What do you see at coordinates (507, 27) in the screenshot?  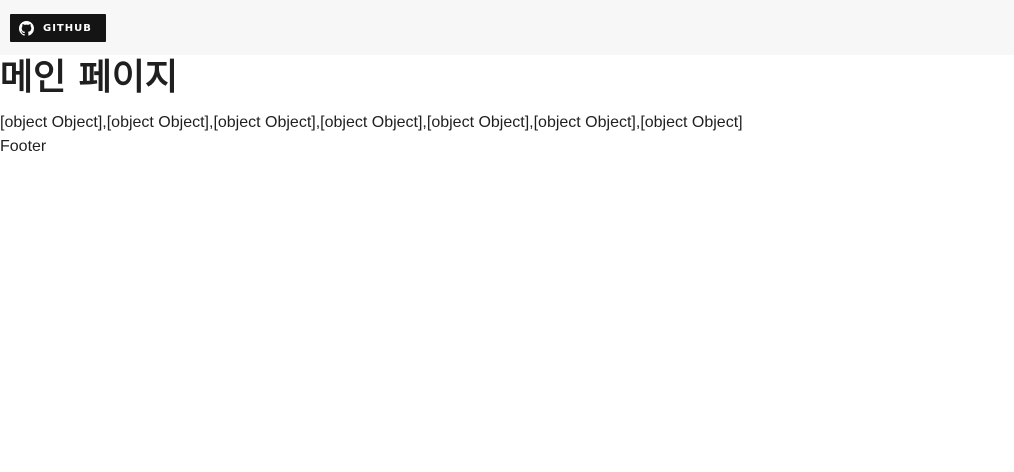 I see `top-bar: GITHUB` at bounding box center [507, 27].